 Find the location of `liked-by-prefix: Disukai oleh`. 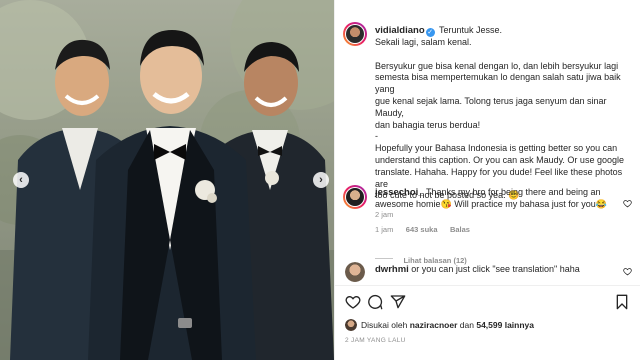

liked-by-prefix: Disukai oleh is located at coordinates (384, 325).